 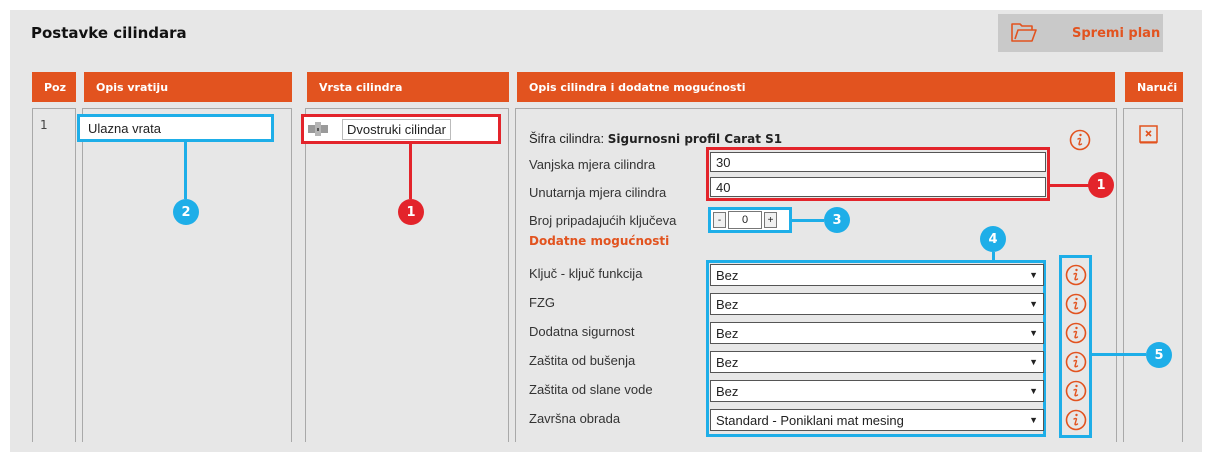 I want to click on option-label-extra-security: Dodatna sigurnost, so click(x=582, y=331).